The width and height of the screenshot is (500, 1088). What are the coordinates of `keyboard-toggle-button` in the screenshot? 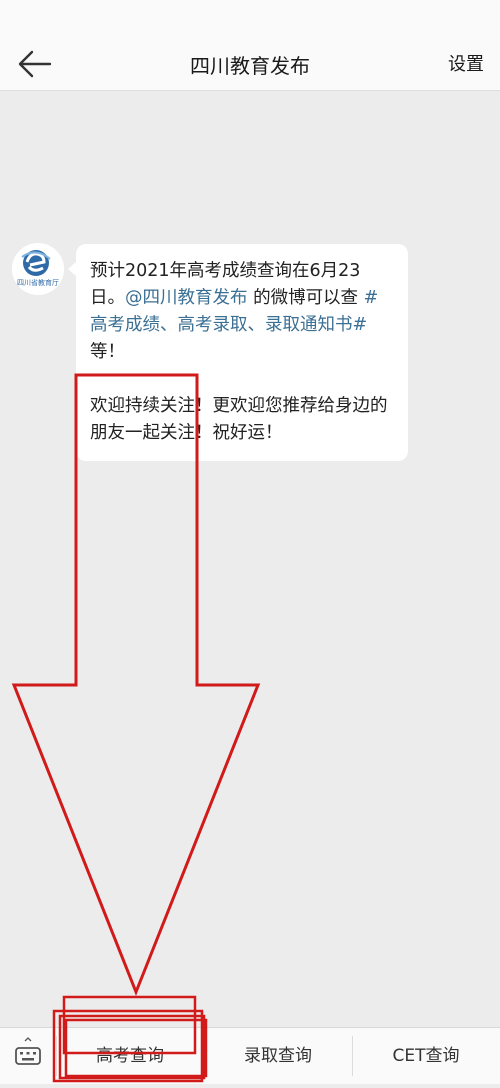 It's located at (28, 1056).